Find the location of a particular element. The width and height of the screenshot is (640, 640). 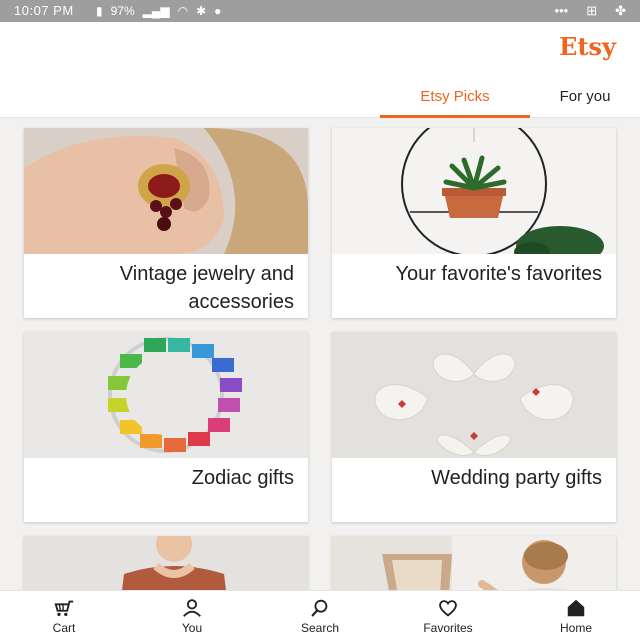

home-icon is located at coordinates (576, 608).